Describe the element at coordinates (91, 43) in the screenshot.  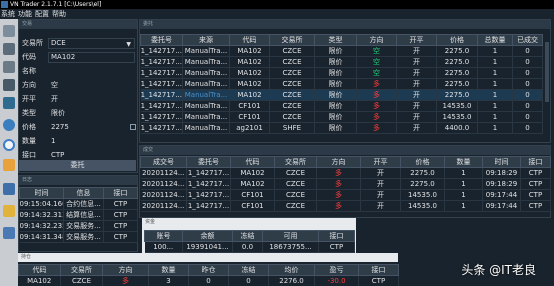
I see `exchange-select: DCE ▼` at that location.